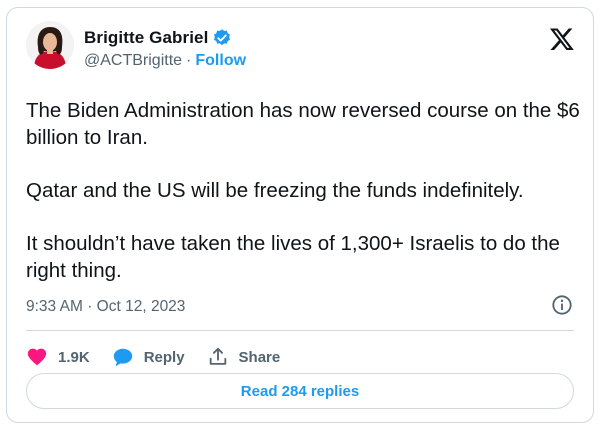  What do you see at coordinates (222, 37) in the screenshot?
I see `verified-badge-icon` at bounding box center [222, 37].